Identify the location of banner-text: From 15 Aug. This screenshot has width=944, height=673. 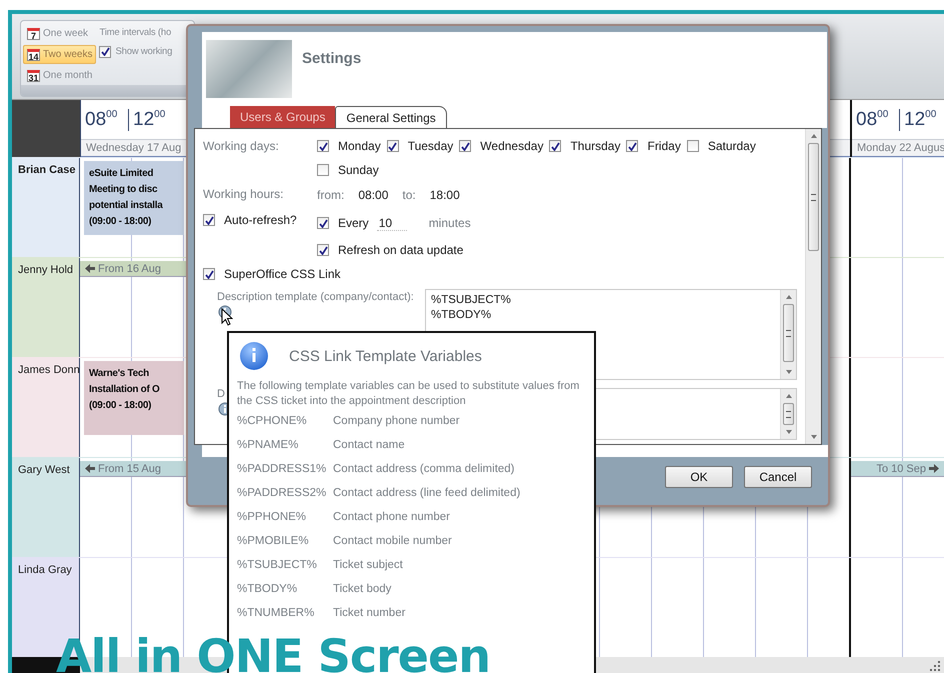
(129, 468).